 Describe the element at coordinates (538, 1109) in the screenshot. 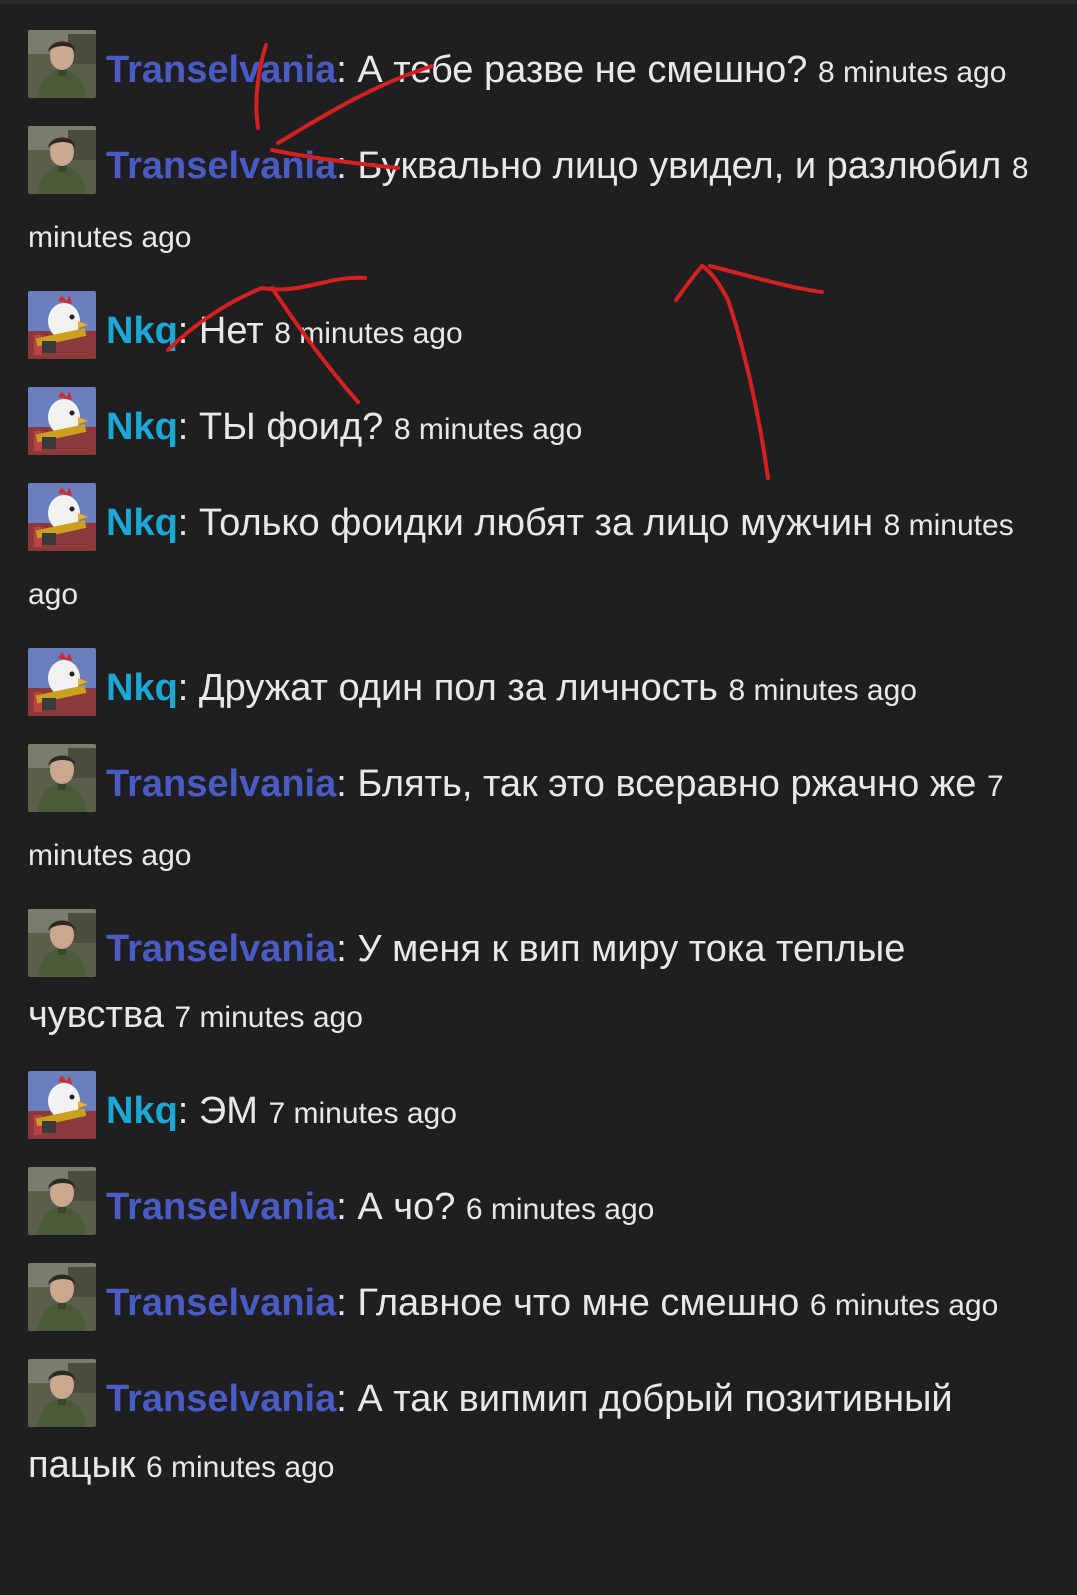

I see `chat-message: Nkq: ЭМ 7 minutes ago` at that location.